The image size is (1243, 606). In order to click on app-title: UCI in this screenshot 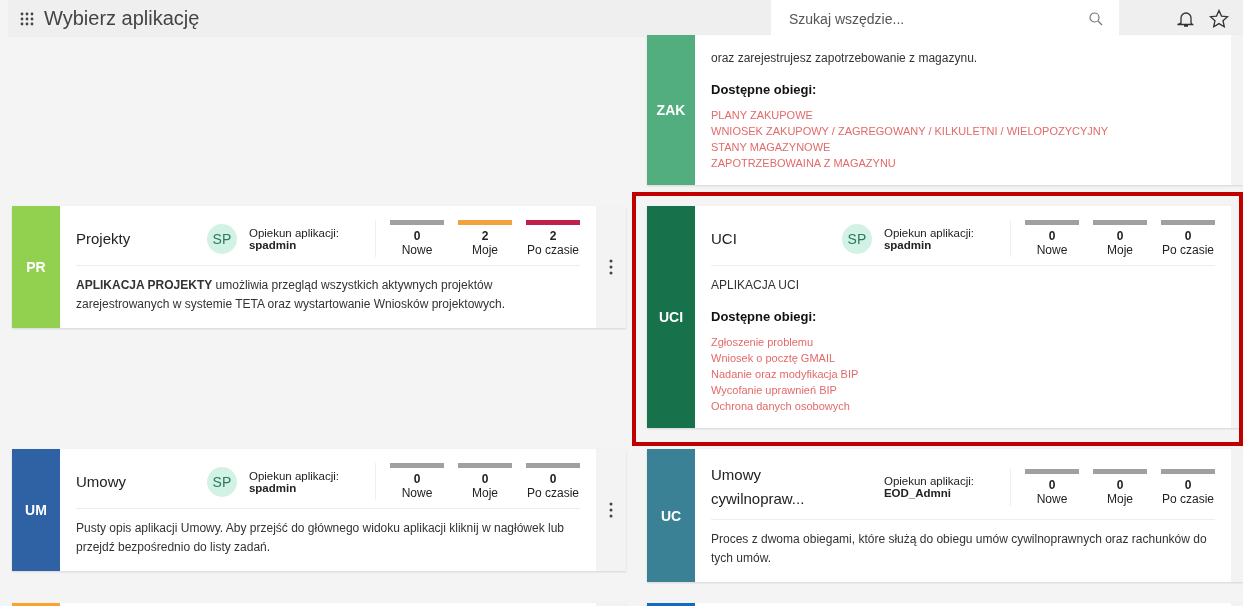, I will do `click(776, 238)`.